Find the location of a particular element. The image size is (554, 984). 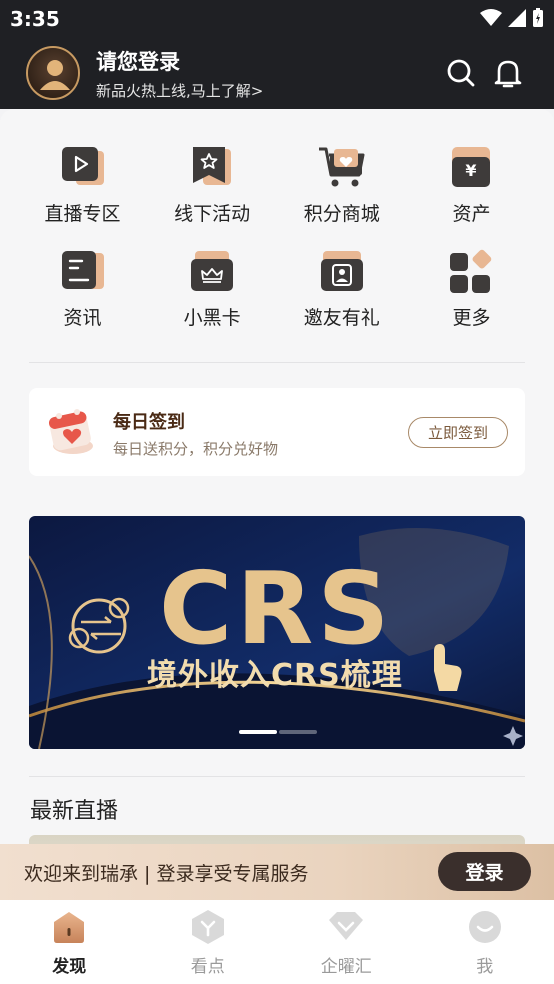

live-video-icon is located at coordinates (82, 166).